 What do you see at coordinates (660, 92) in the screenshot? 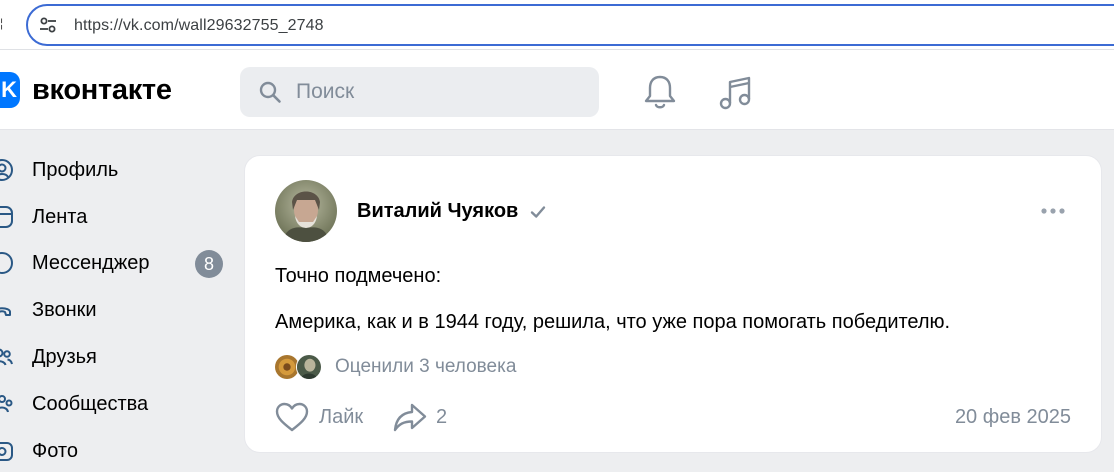
I see `bell-icon` at bounding box center [660, 92].